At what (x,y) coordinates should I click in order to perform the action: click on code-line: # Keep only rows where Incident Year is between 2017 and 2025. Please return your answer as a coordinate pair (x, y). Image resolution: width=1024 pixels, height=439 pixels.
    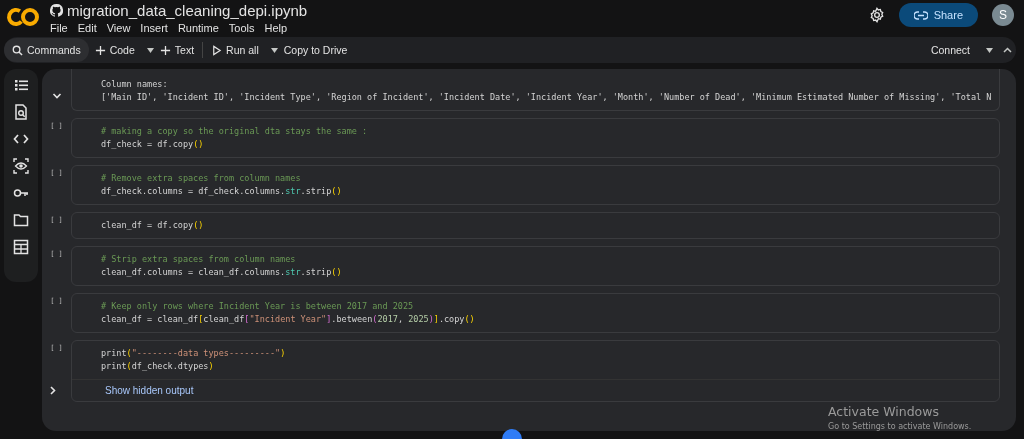
    Looking at the image, I should click on (258, 306).